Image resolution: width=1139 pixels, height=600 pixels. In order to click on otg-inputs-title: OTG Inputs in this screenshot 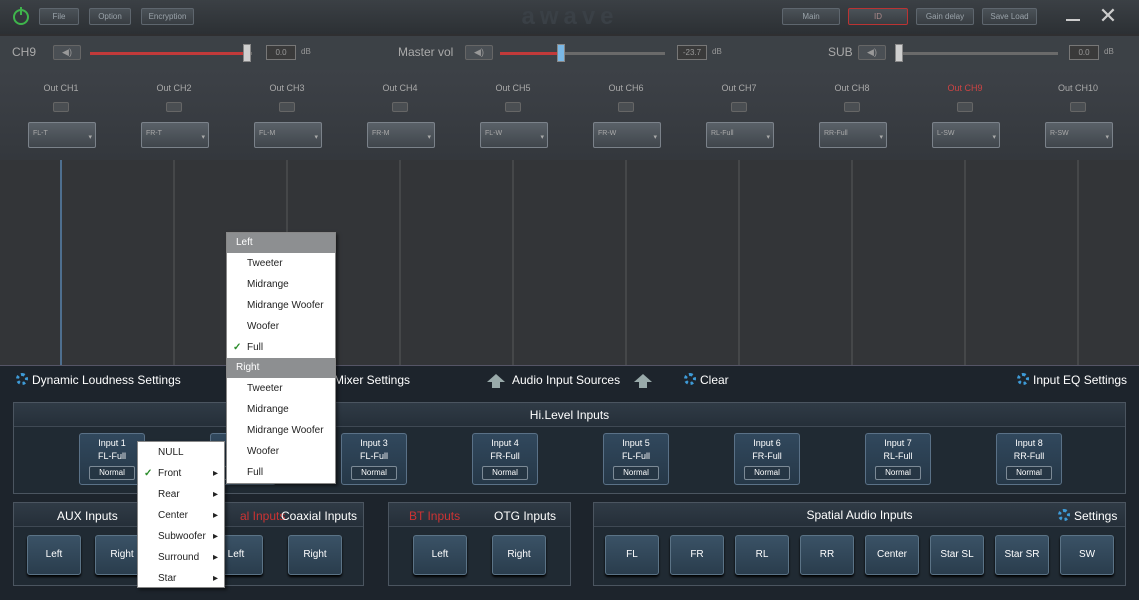, I will do `click(525, 516)`.